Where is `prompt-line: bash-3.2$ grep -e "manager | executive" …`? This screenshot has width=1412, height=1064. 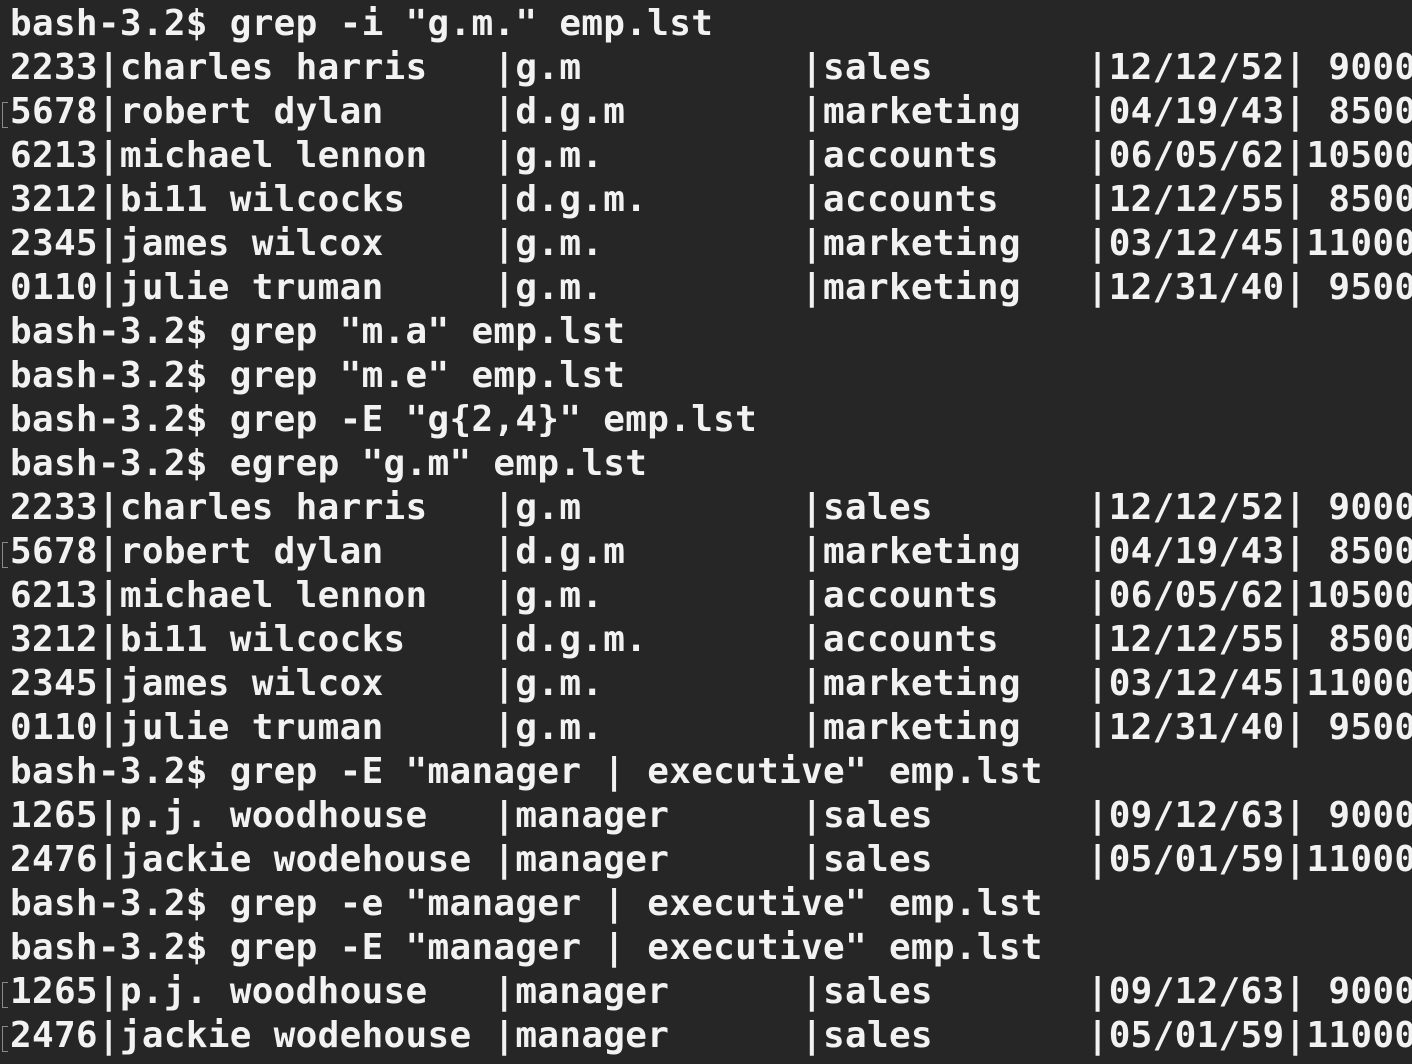
prompt-line: bash-3.2$ grep -e "manager | executive" … is located at coordinates (711, 904).